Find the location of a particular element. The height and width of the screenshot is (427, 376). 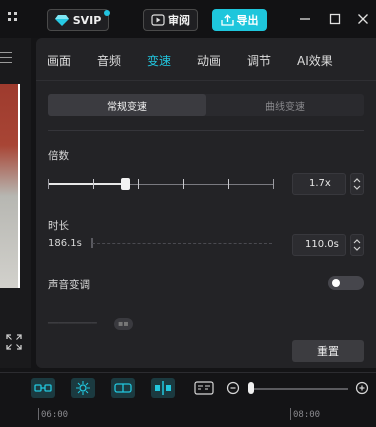

auto-snap-icon is located at coordinates (83, 388).